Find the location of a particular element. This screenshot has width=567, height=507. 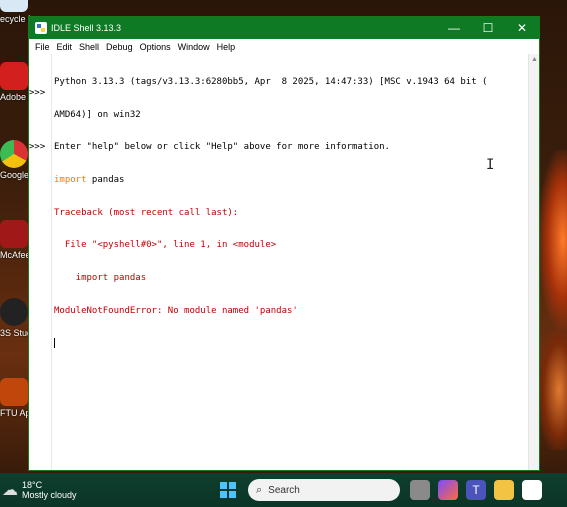

desktop-icon-recycle-bin: ecycle B is located at coordinates (15, 12).